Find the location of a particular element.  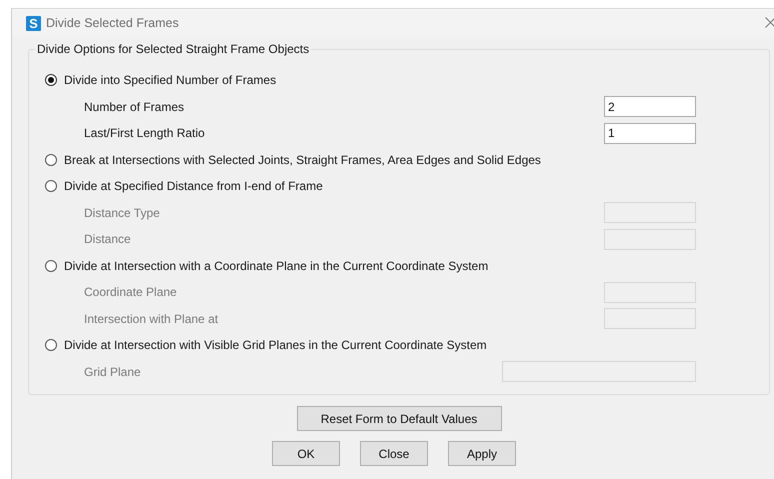

option-label: Divide at Specified Distance from I-end of Frame is located at coordinates (193, 186).